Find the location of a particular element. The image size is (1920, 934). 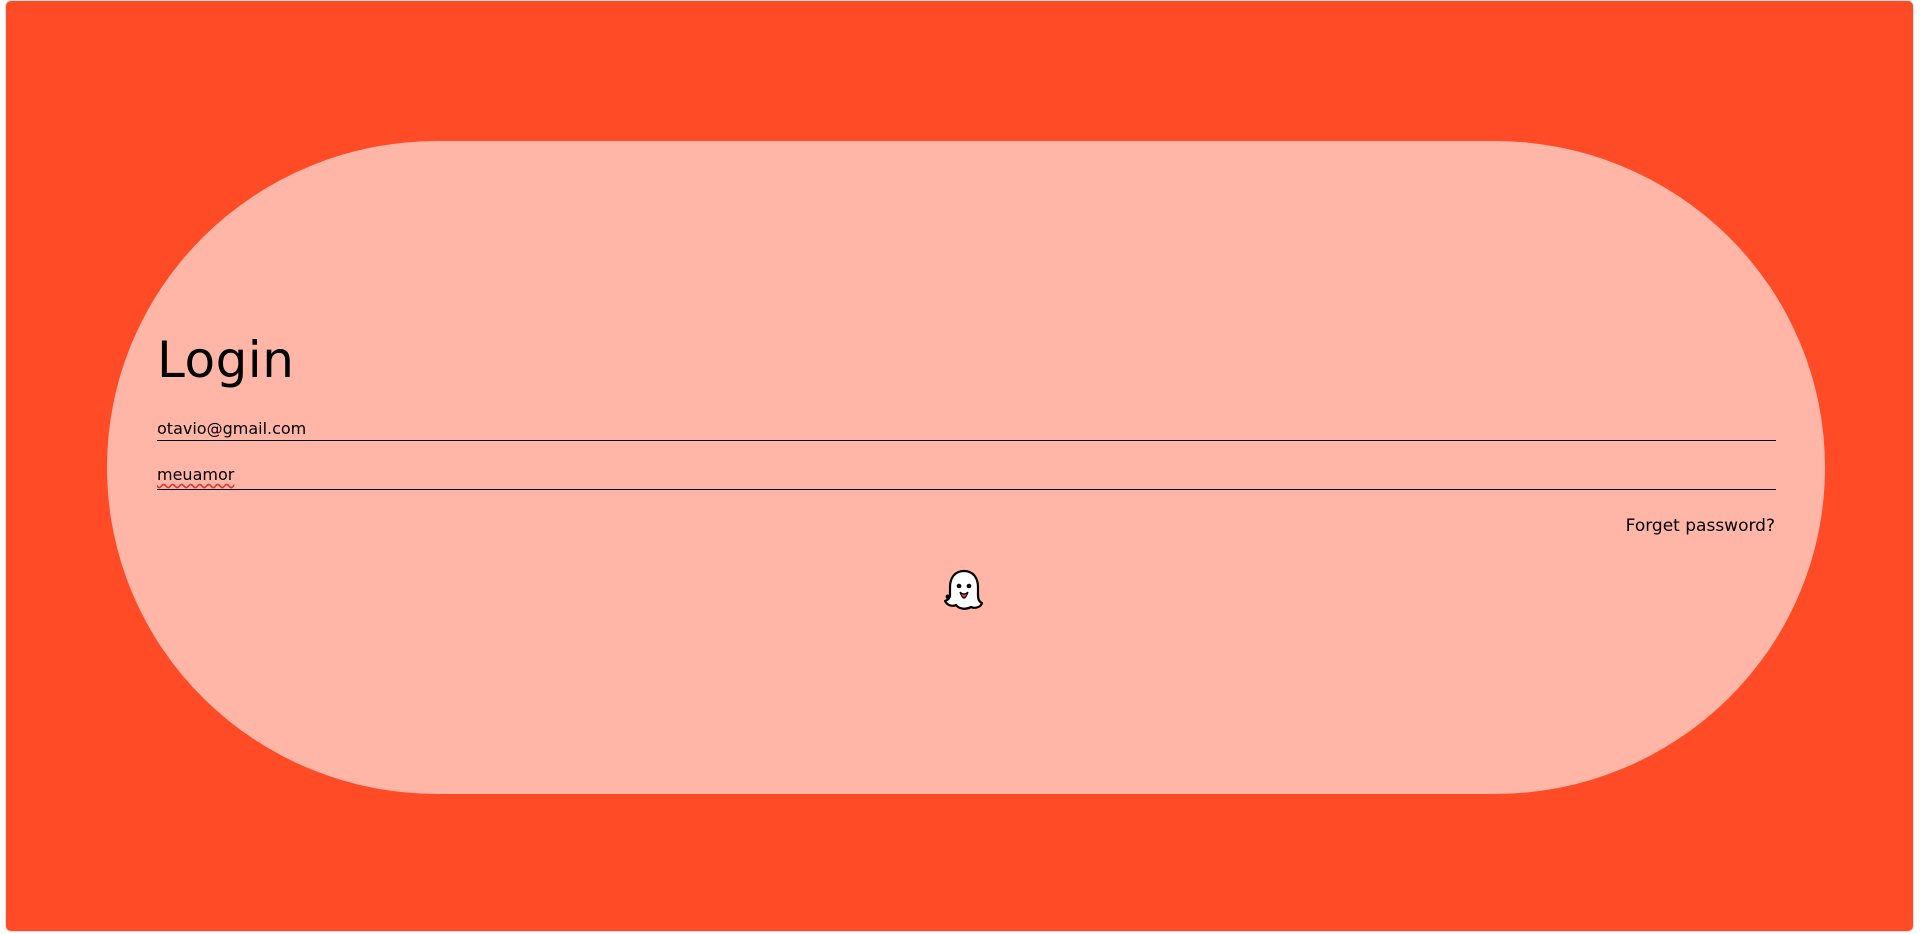

ghost-icon is located at coordinates (963, 589).